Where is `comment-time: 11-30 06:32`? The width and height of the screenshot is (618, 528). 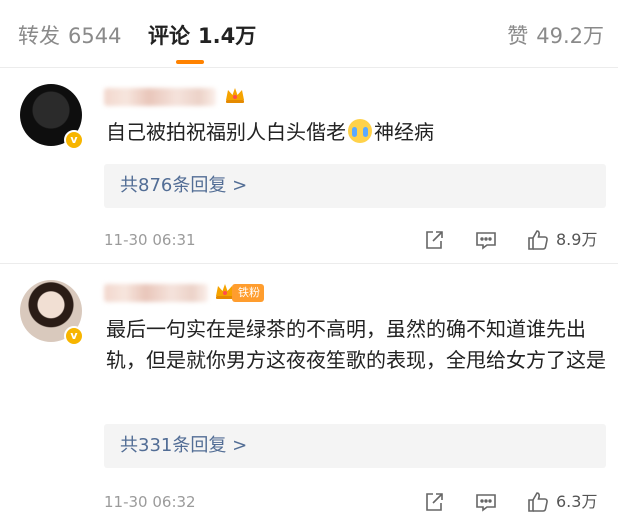 comment-time: 11-30 06:32 is located at coordinates (150, 502).